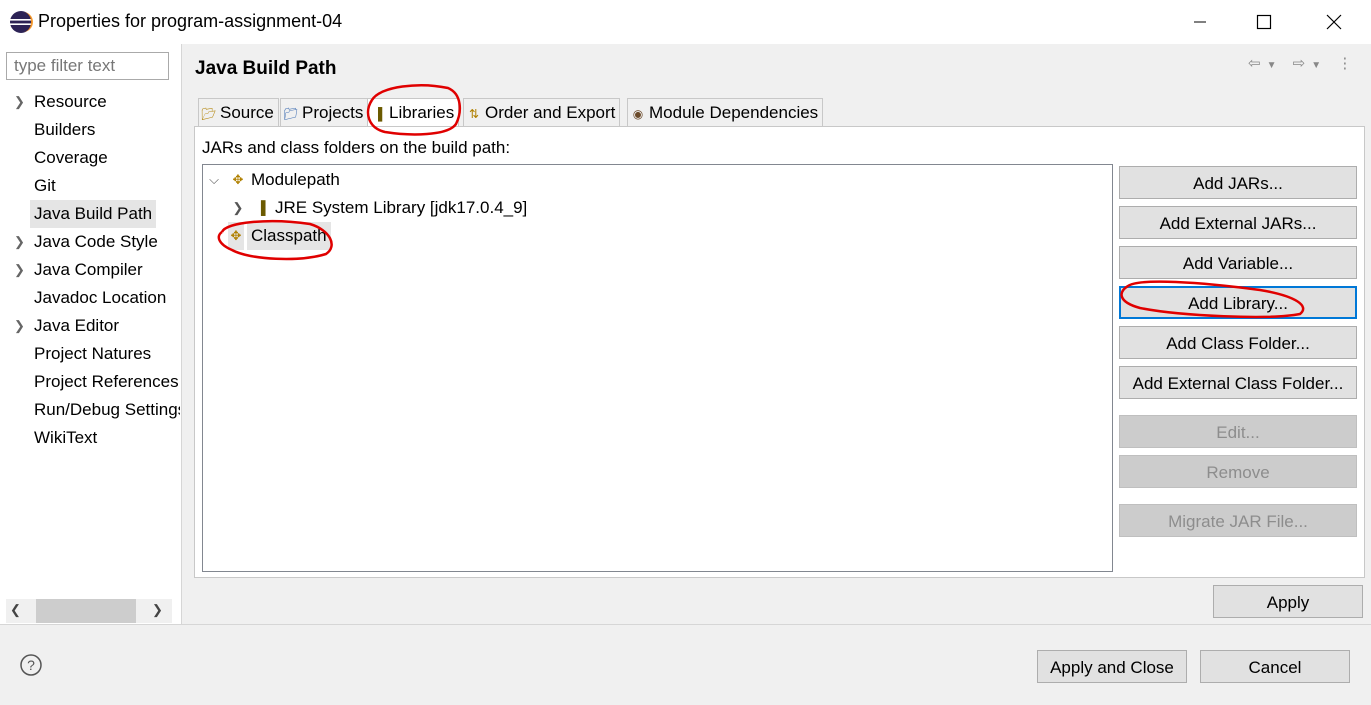 Image resolution: width=1371 pixels, height=705 pixels. I want to click on tab-source: 📂︎ Source, so click(238, 112).